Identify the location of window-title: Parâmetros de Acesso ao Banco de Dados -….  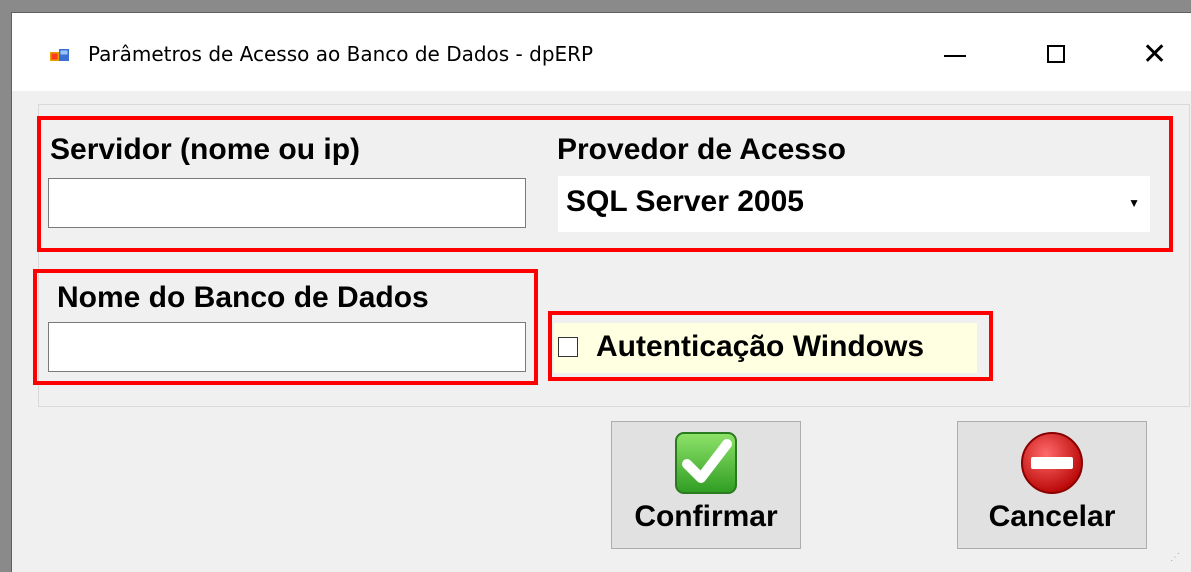
(341, 54).